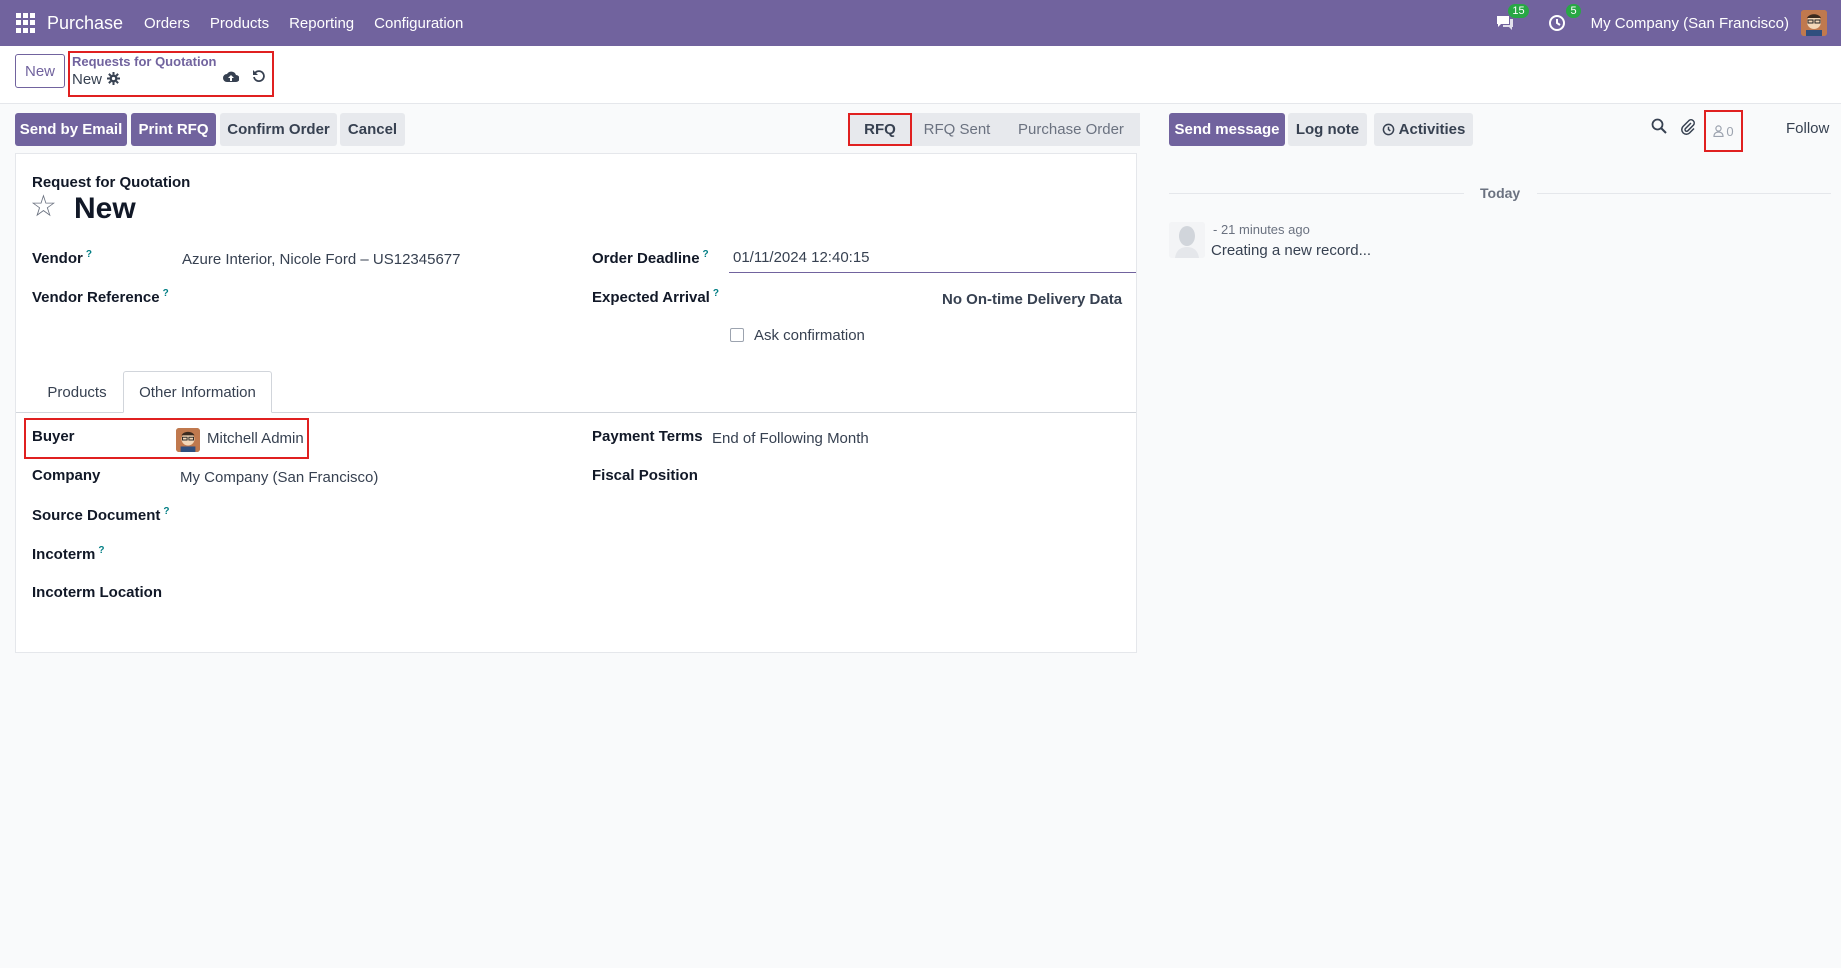  I want to click on breadcrumb-current: New, so click(87, 79).